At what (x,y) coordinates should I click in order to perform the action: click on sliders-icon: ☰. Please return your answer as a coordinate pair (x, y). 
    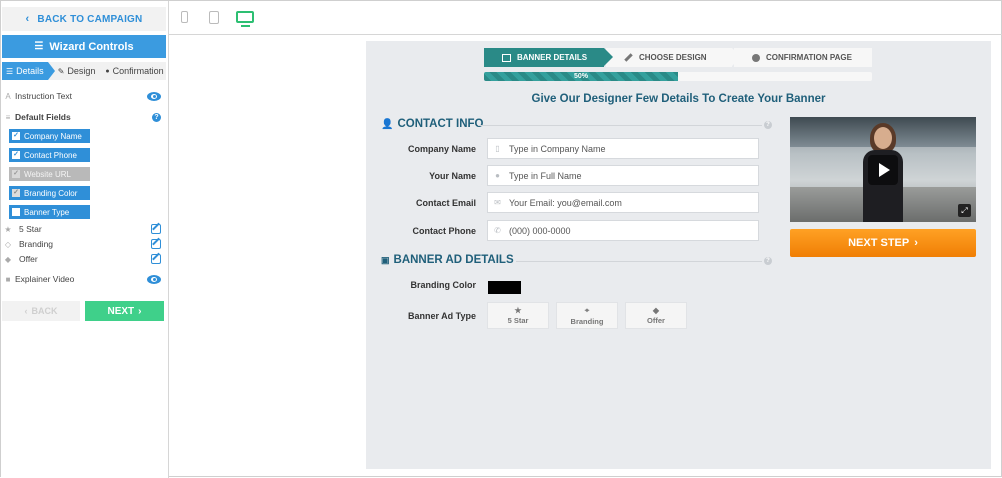
    Looking at the image, I should click on (39, 46).